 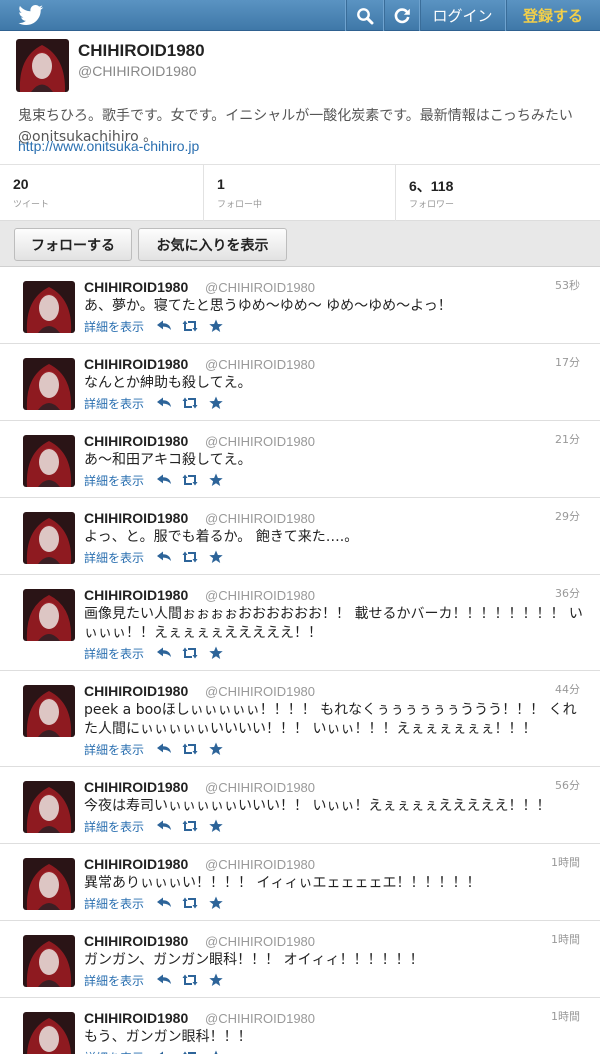 What do you see at coordinates (567, 362) in the screenshot?
I see `tweet-timestamp: 17分` at bounding box center [567, 362].